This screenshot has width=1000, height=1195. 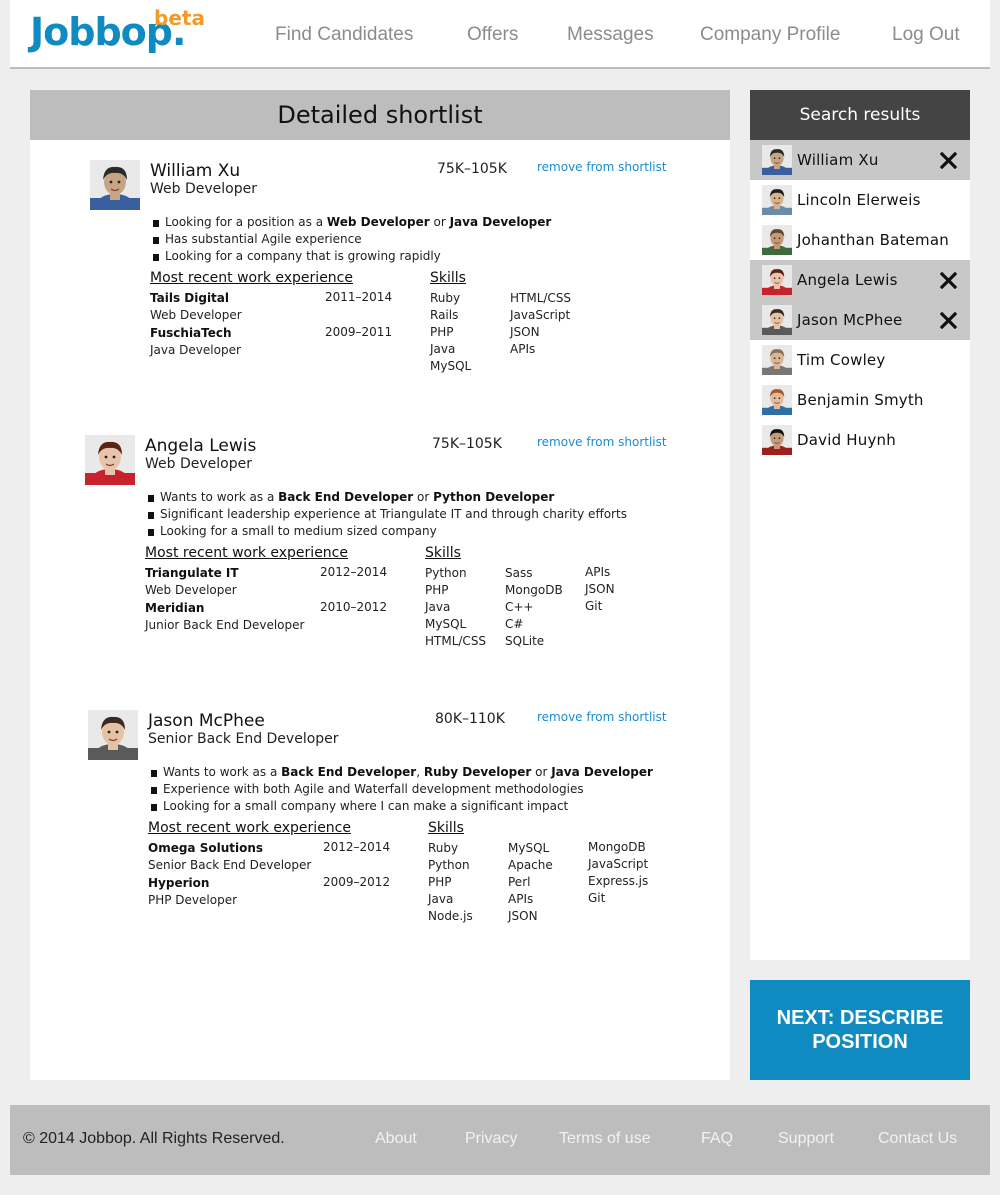 I want to click on skills-column: Sass MongoDB C++ C# SQLite, so click(x=534, y=607).